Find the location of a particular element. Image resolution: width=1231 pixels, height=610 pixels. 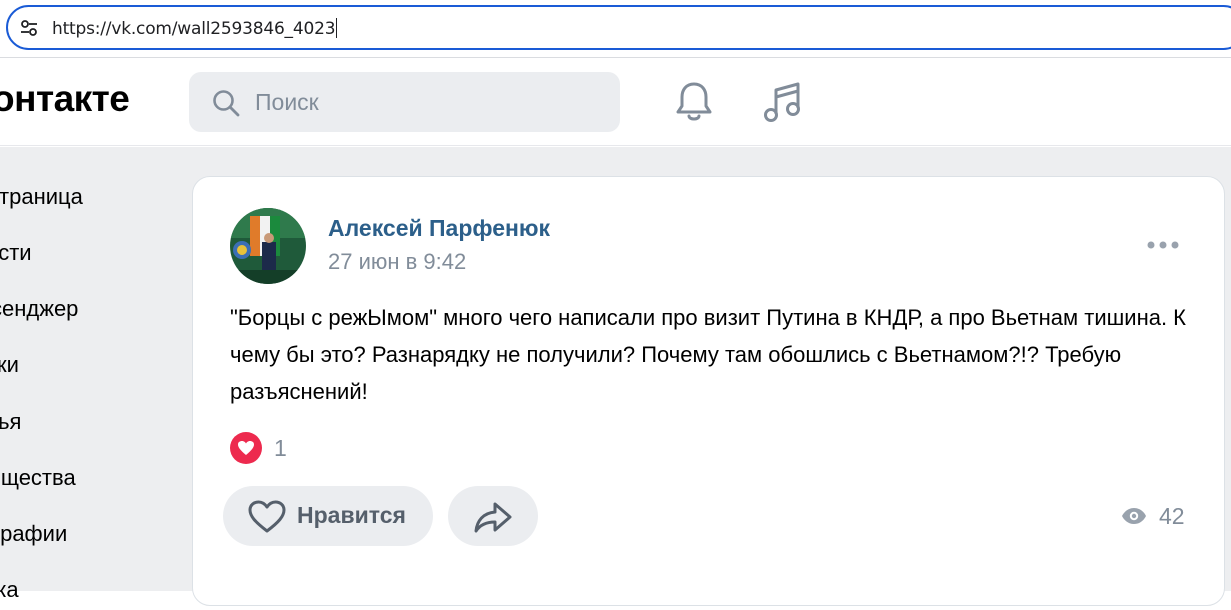

share-button is located at coordinates (493, 516).